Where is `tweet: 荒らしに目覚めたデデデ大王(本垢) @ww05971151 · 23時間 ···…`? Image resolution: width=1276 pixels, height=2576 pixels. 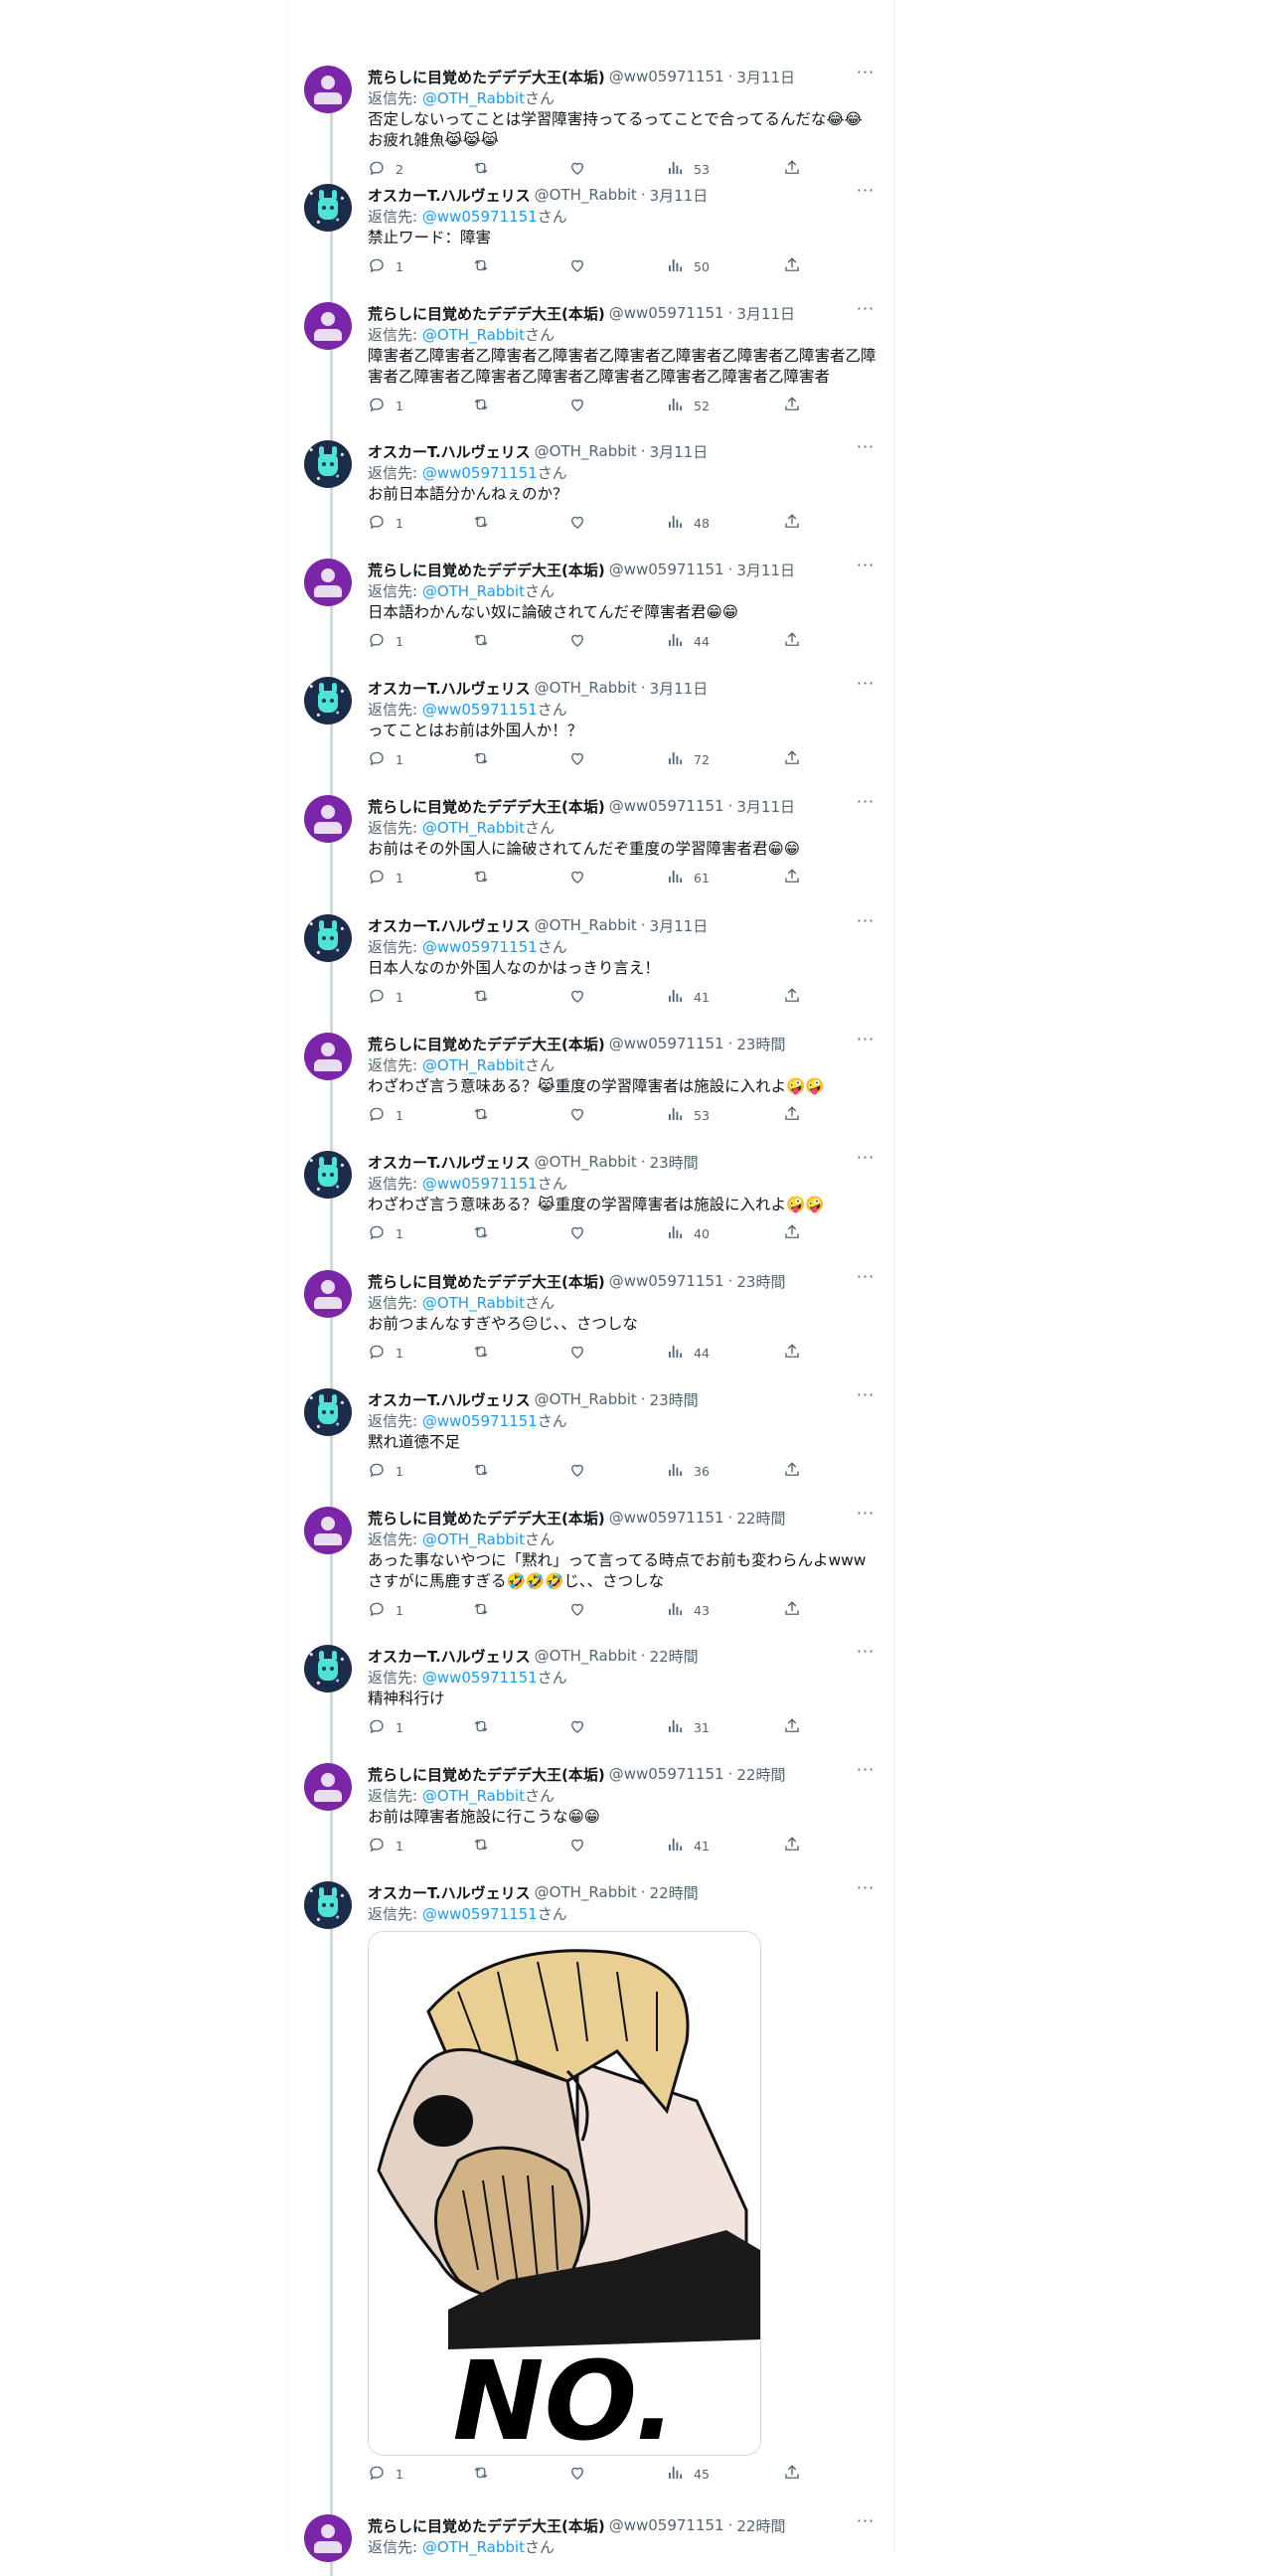 tweet: 荒らしに目覚めたデデデ大王(本垢) @ww05971151 · 23時間 ···… is located at coordinates (589, 1078).